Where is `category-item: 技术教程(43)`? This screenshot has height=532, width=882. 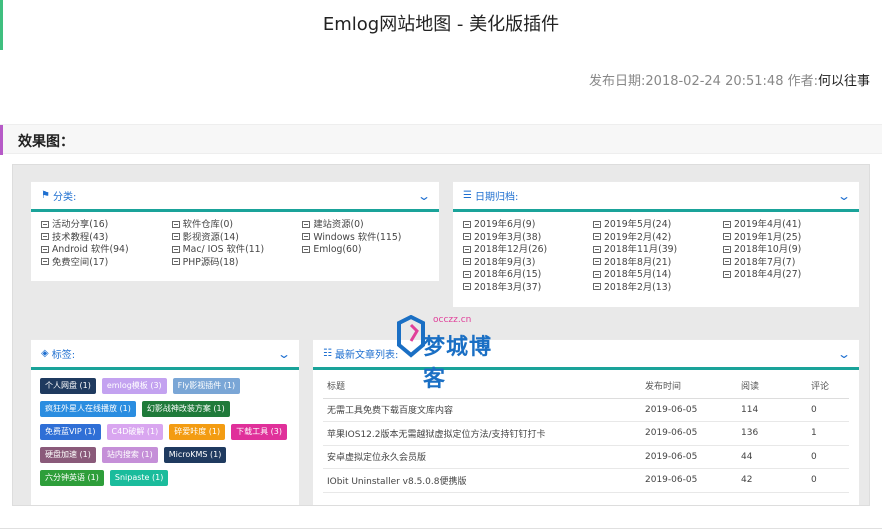 category-item: 技术教程(43) is located at coordinates (104, 238).